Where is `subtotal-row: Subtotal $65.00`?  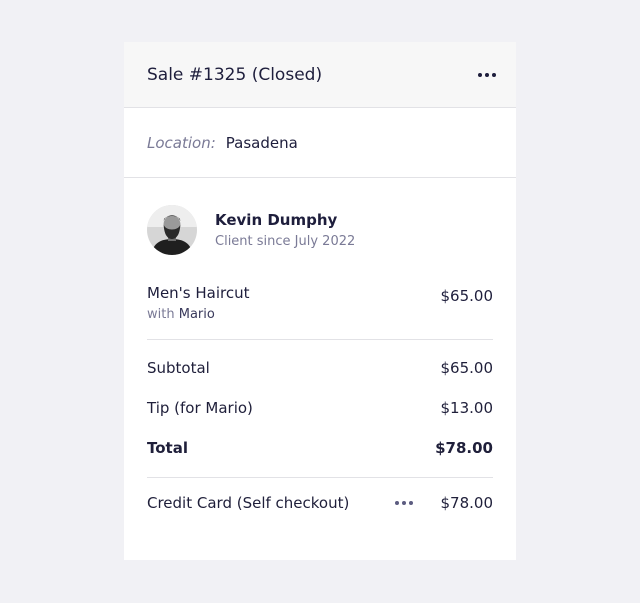
subtotal-row: Subtotal $65.00 is located at coordinates (320, 368).